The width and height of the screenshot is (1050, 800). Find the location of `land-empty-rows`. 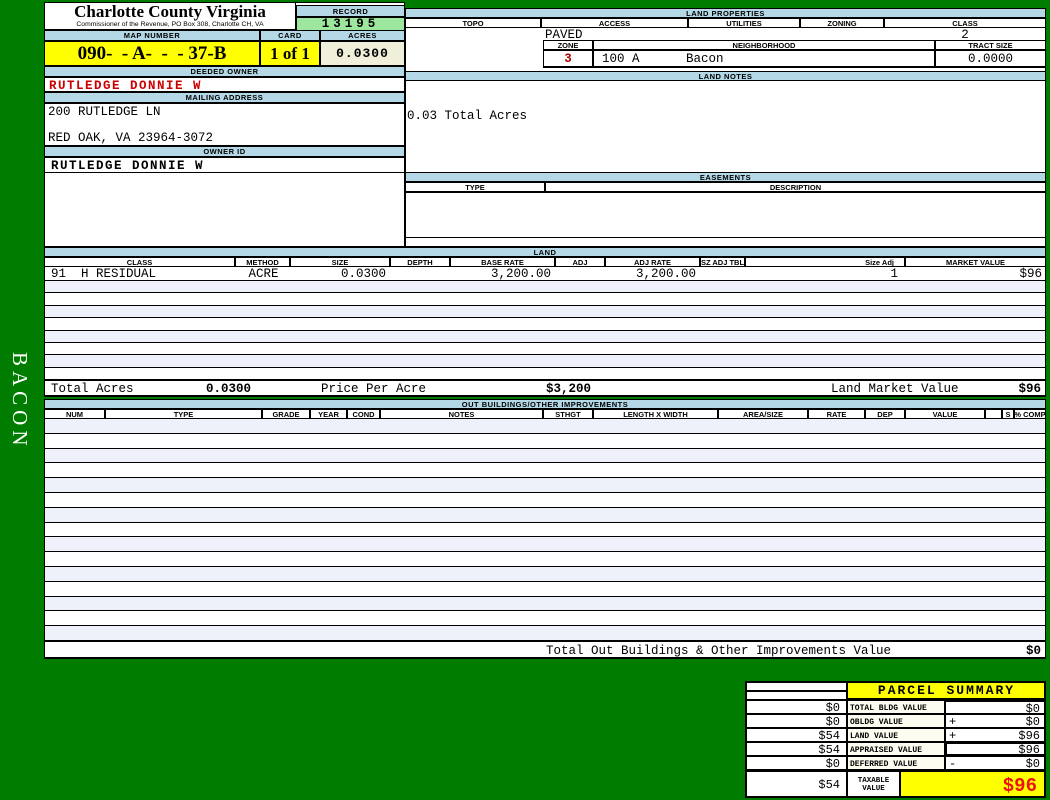

land-empty-rows is located at coordinates (545, 330).